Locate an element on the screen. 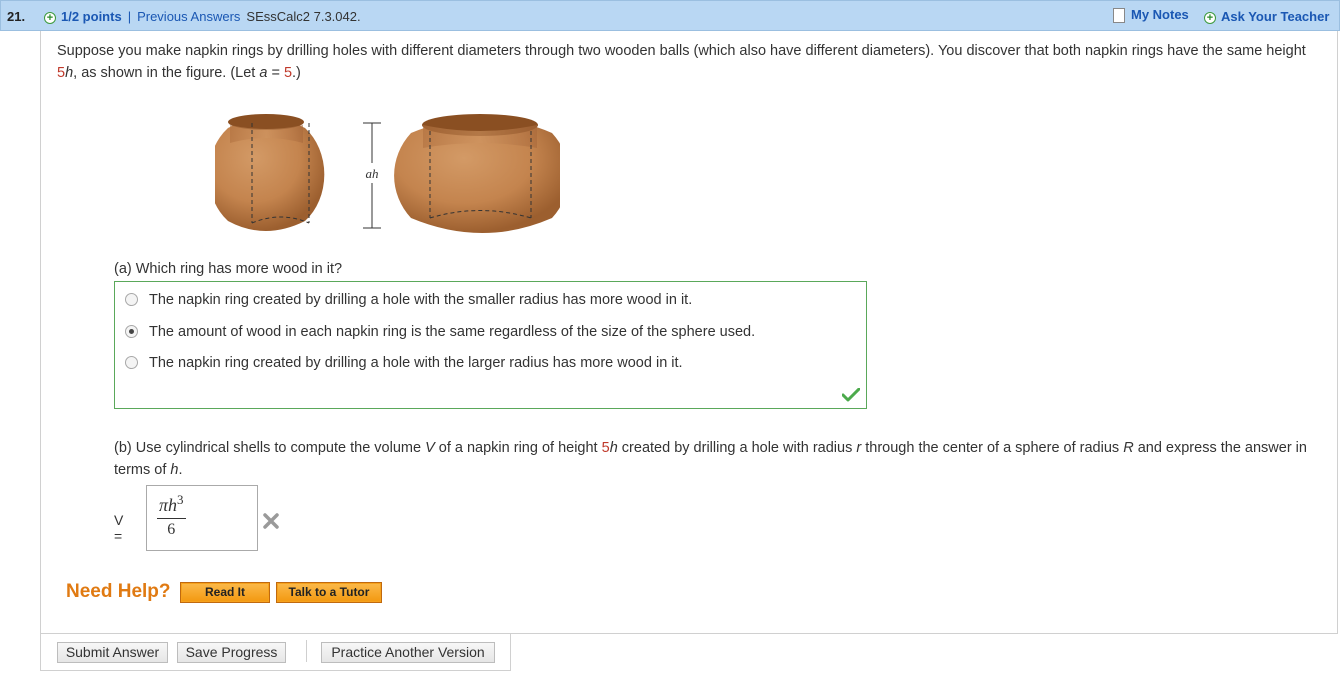  my-notes-button: My Notes is located at coordinates (1151, 15).